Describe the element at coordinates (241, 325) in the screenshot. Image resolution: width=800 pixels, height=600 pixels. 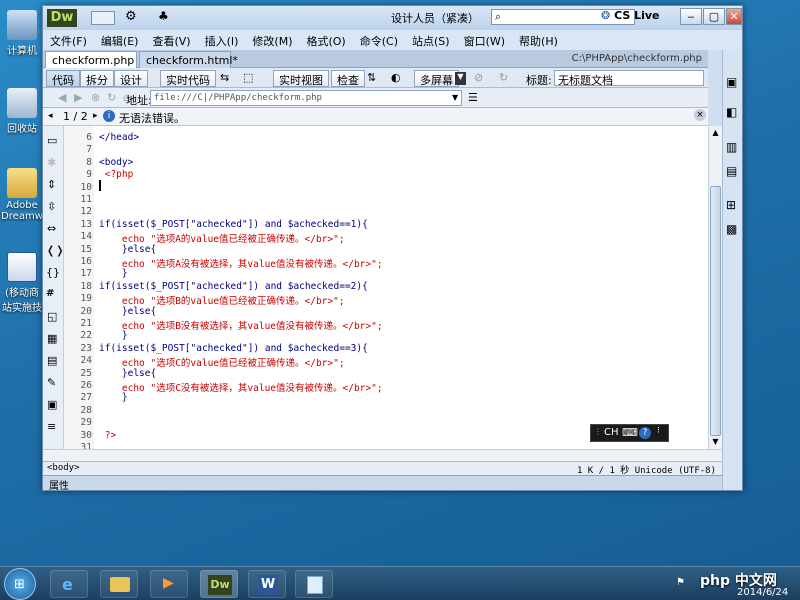
I see `code-line: echo "选项B没有被选择，其value值没有被传递。</br>";` at that location.